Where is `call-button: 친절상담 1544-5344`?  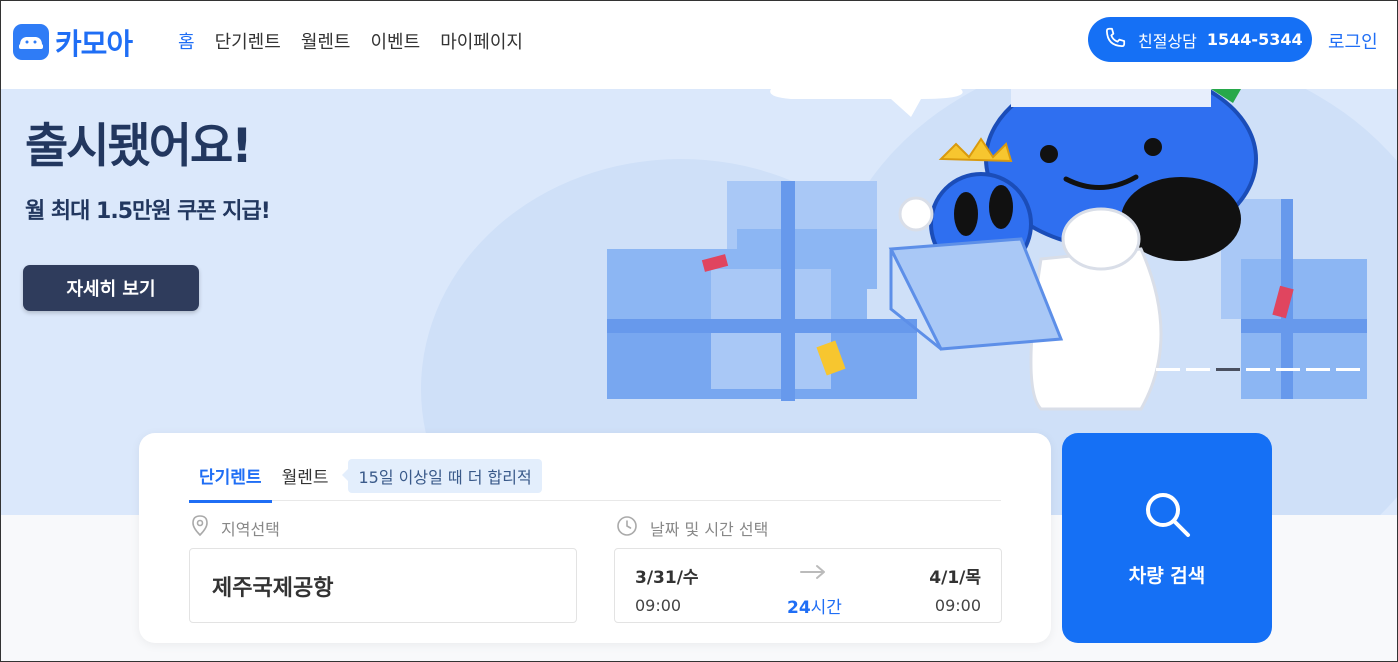
call-button: 친절상담 1544-5344 is located at coordinates (1200, 39).